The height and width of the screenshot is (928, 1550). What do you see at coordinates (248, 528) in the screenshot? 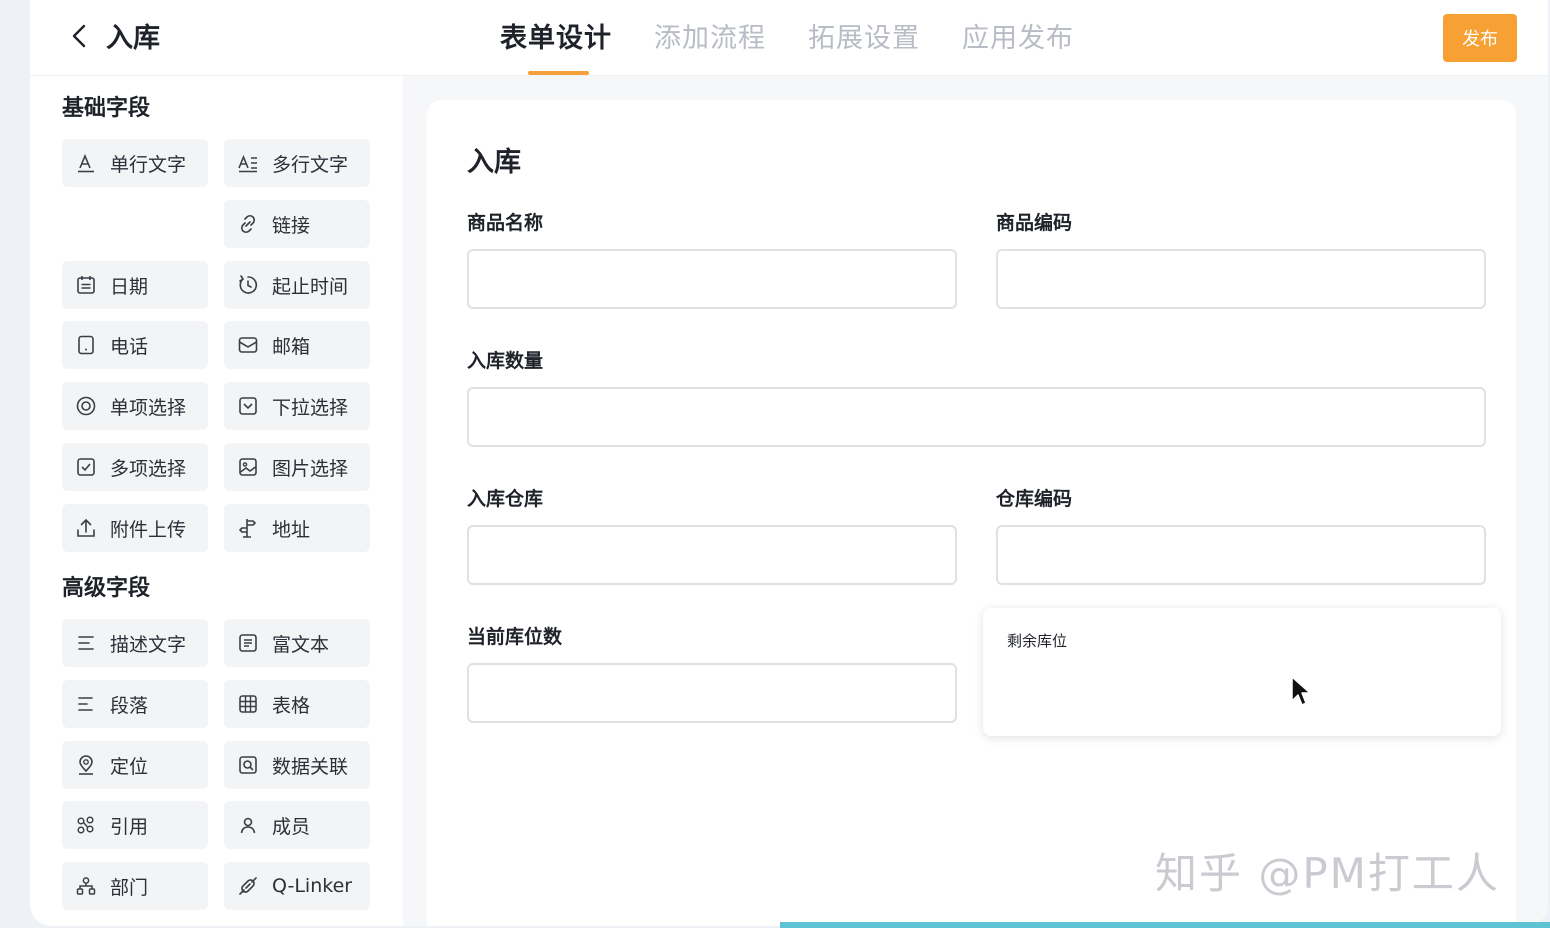
I see `address-icon` at bounding box center [248, 528].